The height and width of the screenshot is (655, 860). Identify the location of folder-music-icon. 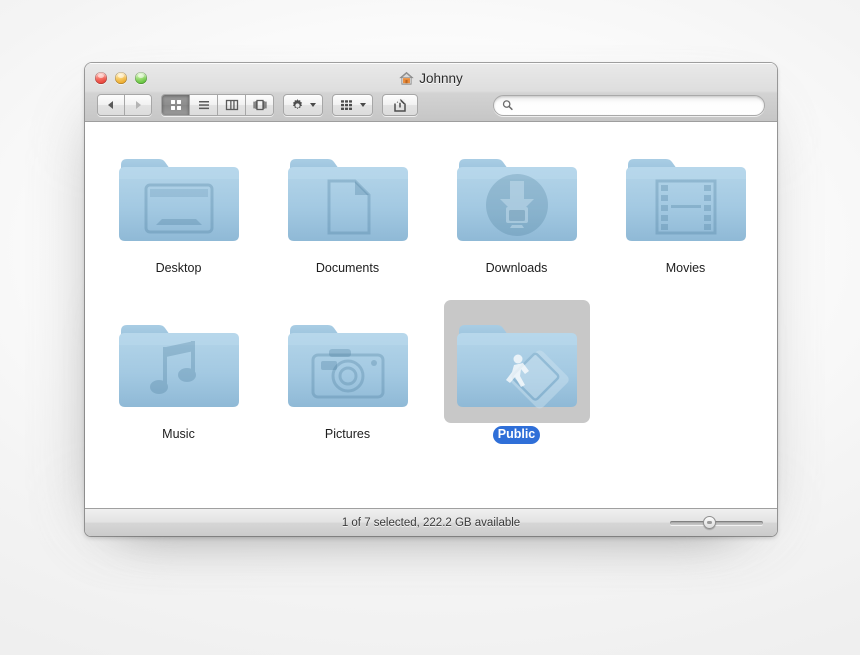
(178, 365).